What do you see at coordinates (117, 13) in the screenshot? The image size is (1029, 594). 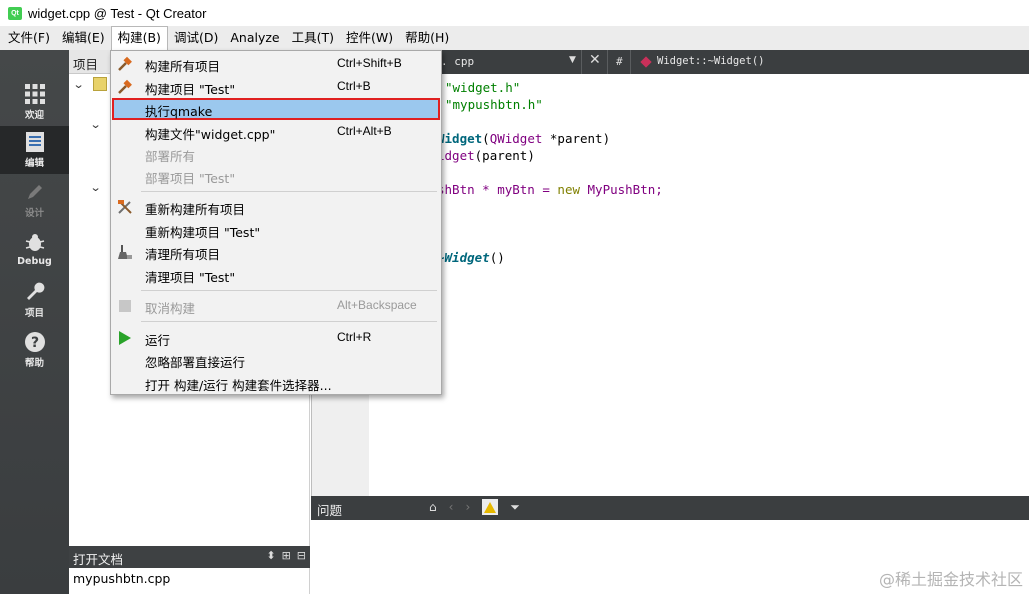 I see `window-title: widget.cpp @ Test - Qt Creator` at bounding box center [117, 13].